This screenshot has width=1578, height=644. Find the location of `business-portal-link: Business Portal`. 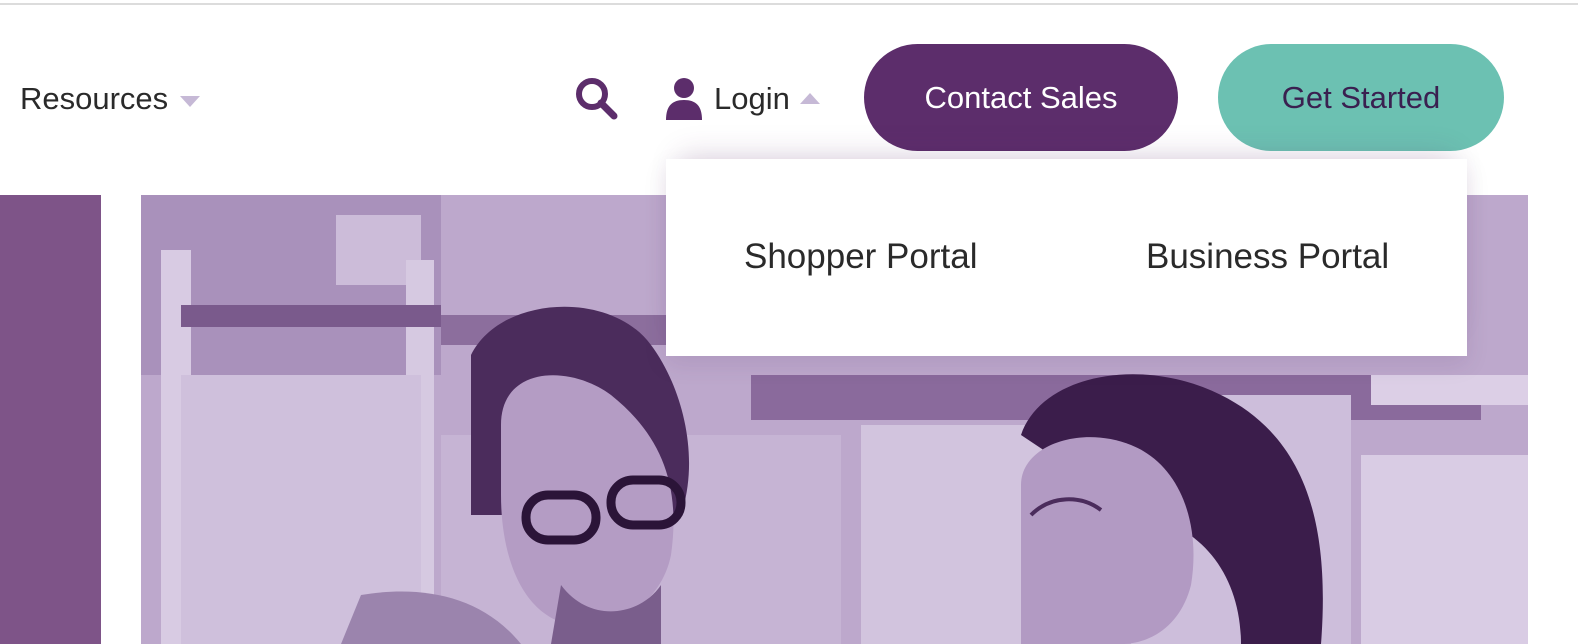

business-portal-link: Business Portal is located at coordinates (1267, 257).